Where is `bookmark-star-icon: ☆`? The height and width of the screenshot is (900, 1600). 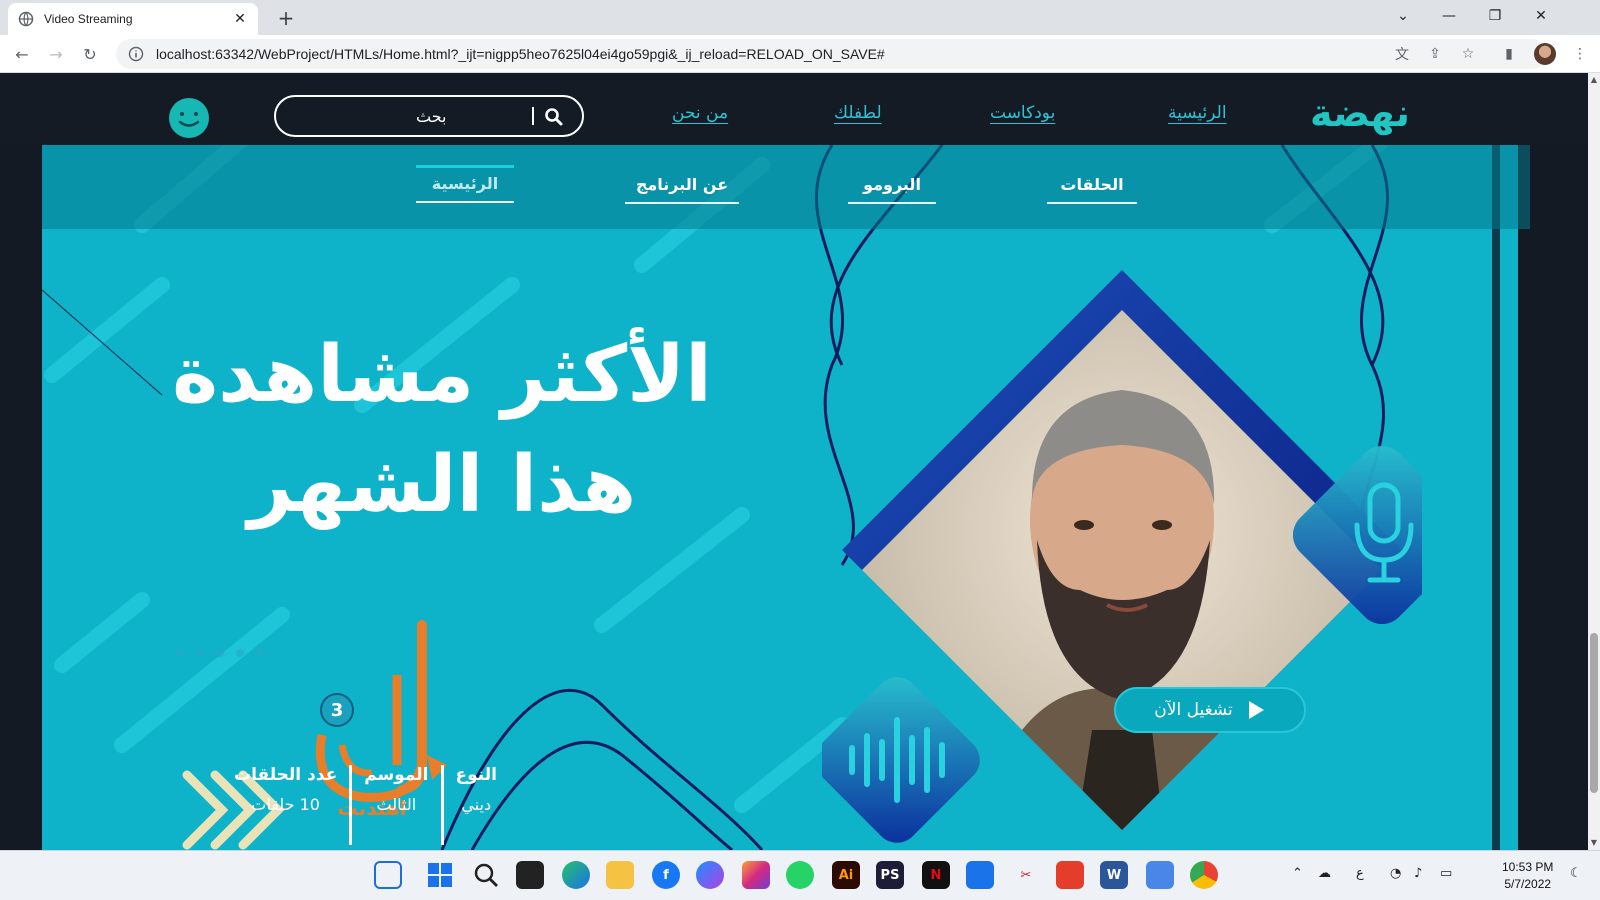
bookmark-star-icon: ☆ is located at coordinates (1468, 54).